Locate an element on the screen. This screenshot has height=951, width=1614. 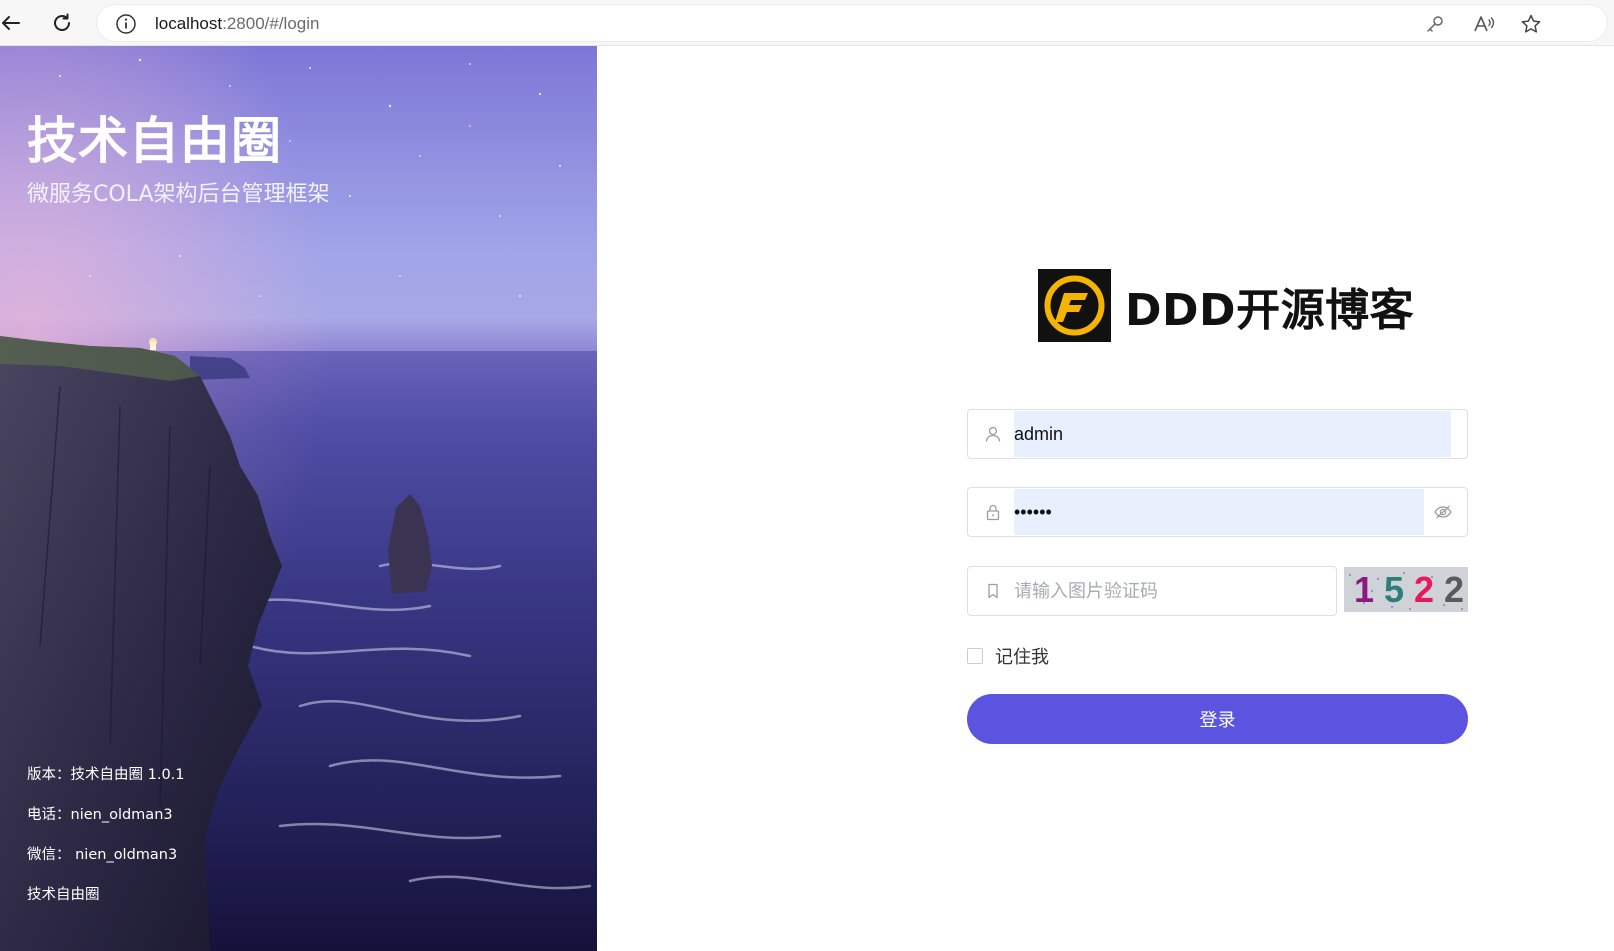
username-input is located at coordinates (1232, 434).